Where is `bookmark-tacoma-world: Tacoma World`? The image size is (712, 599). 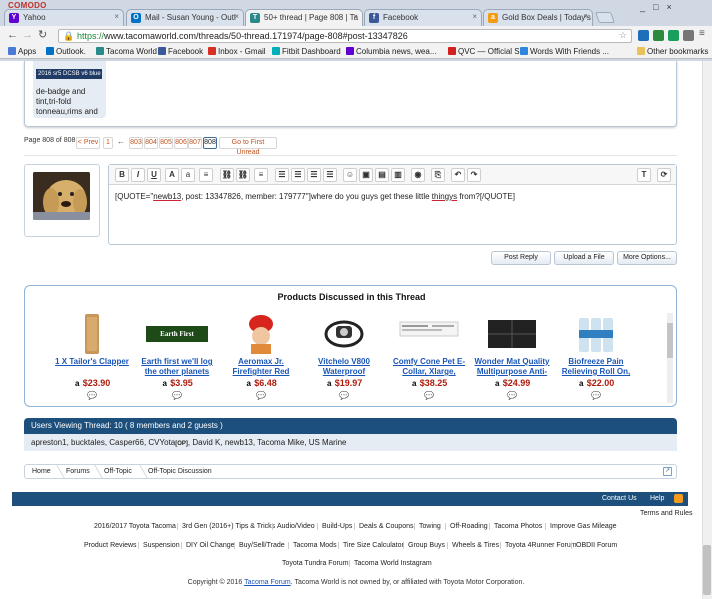
bookmark-tacoma-world: Tacoma World is located at coordinates (126, 51).